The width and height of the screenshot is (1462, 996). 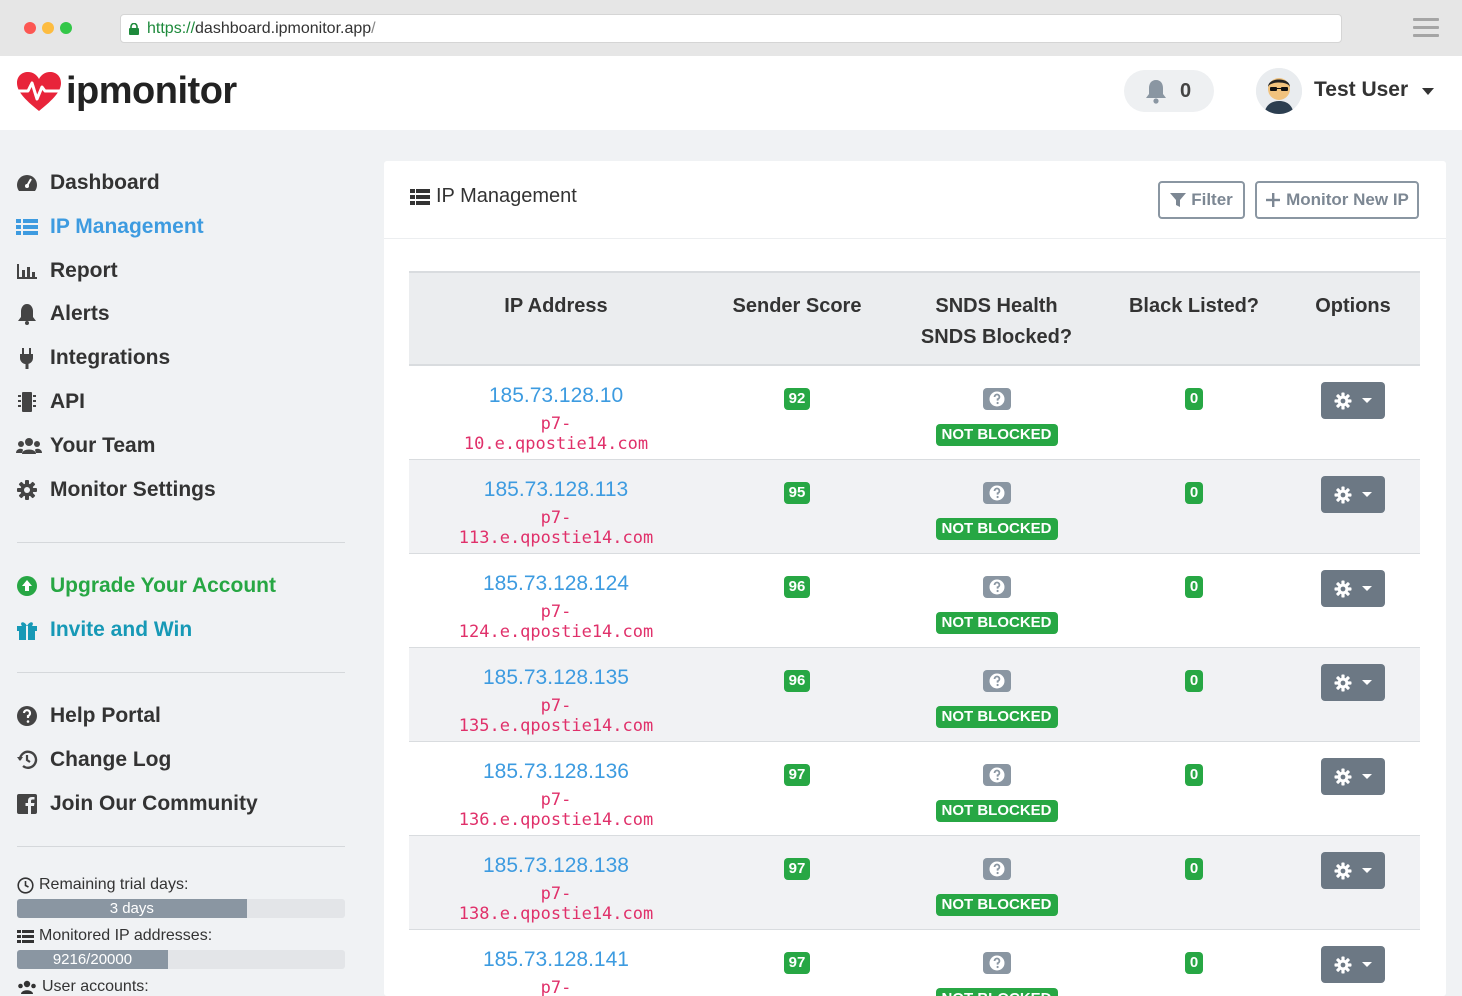 I want to click on tachometer-icon, so click(x=30, y=183).